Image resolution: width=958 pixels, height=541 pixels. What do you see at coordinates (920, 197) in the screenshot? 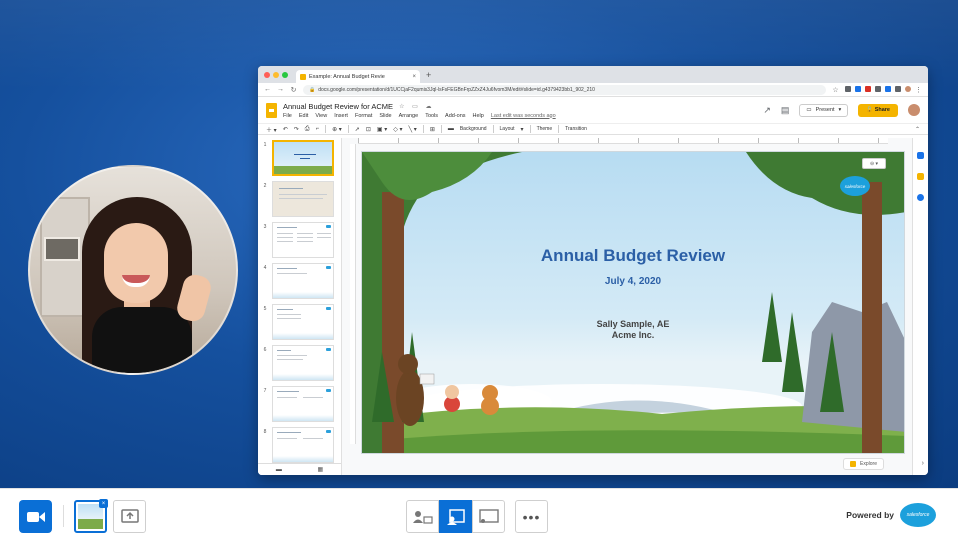
I see `tasks-icon` at bounding box center [920, 197].